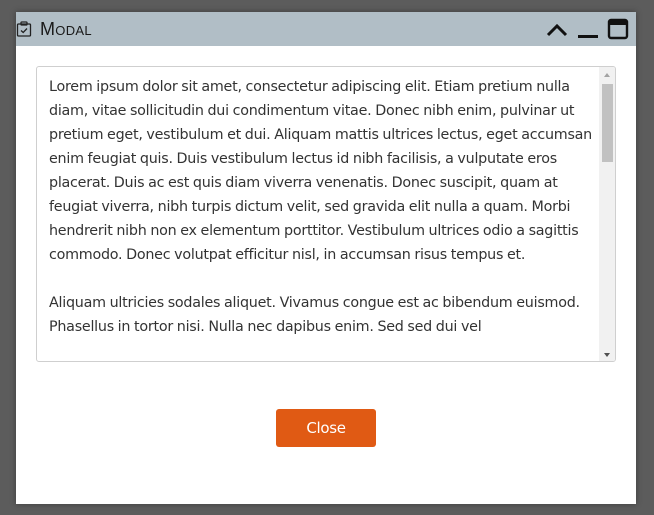  Describe the element at coordinates (588, 29) in the screenshot. I see `minimize-button` at that location.